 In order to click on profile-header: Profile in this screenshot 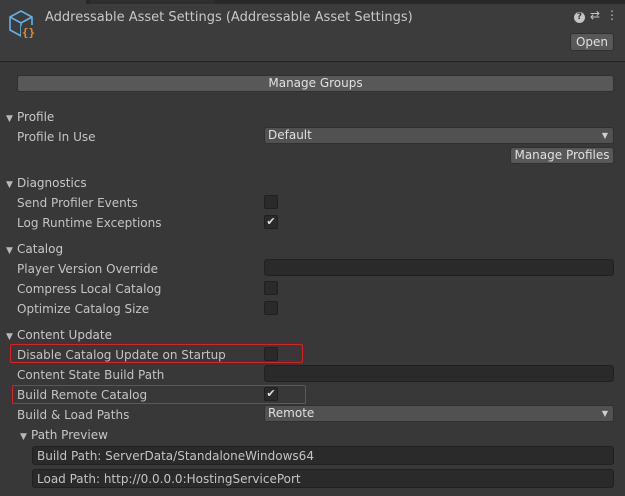, I will do `click(36, 117)`.